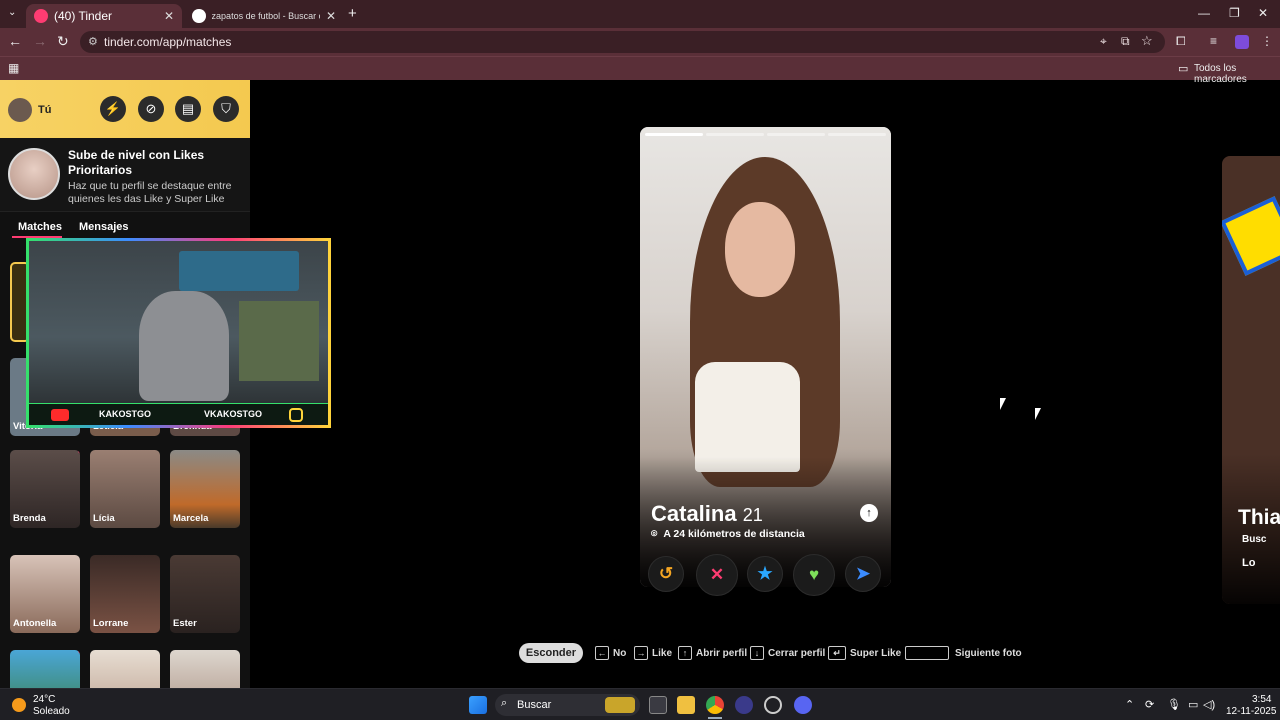 The width and height of the screenshot is (1280, 720). What do you see at coordinates (622, 42) in the screenshot?
I see `url-bar: ⚙ tinder.com/app/matches ⌖ ⧉ ☆` at bounding box center [622, 42].